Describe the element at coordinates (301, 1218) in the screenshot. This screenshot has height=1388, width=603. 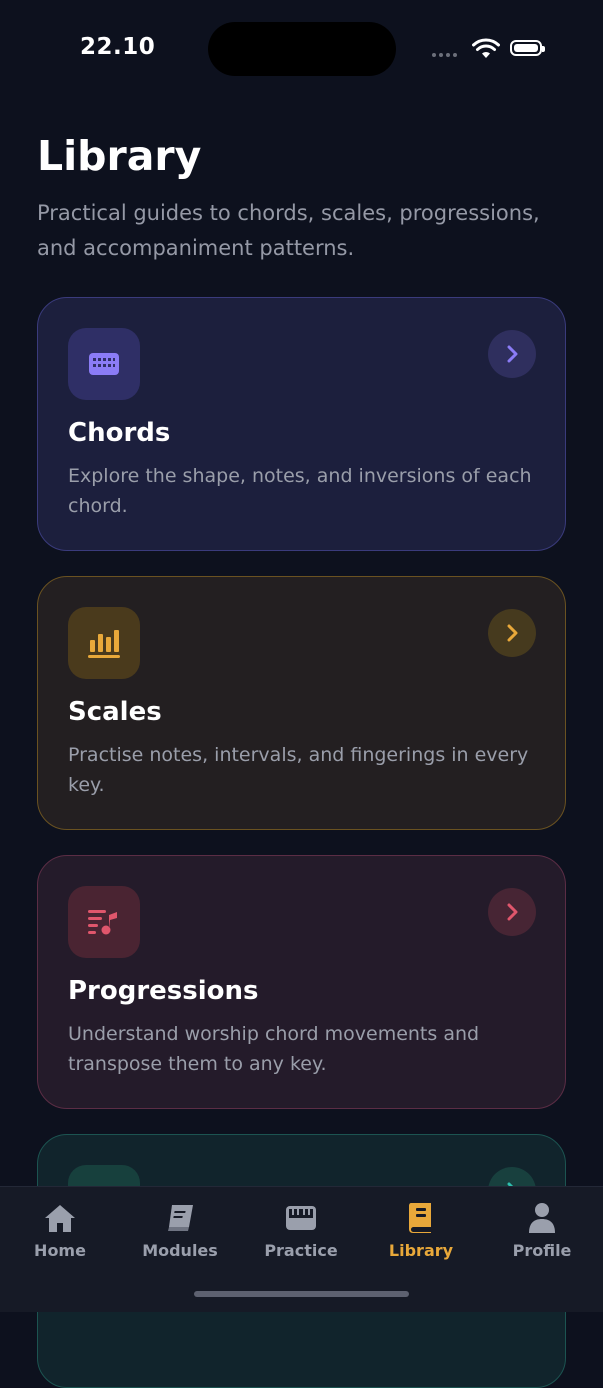
I see `piano-icon` at that location.